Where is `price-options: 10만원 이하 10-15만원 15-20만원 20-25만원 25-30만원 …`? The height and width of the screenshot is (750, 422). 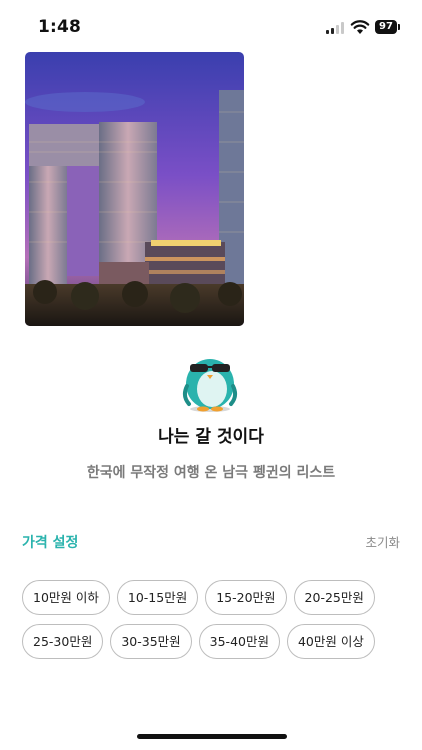 price-options: 10만원 이하 10-15만원 15-20만원 20-25만원 25-30만원 … is located at coordinates (212, 624).